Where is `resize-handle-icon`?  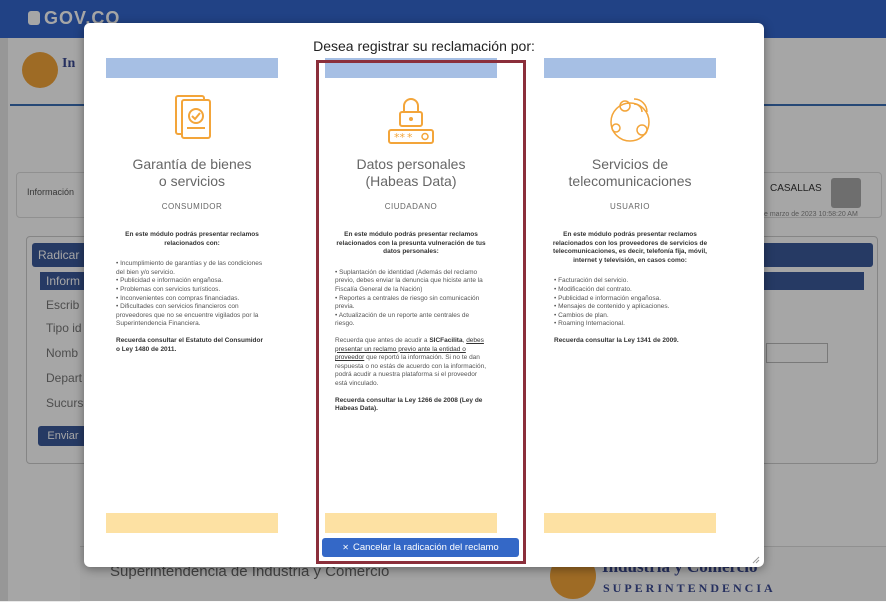 resize-handle-icon is located at coordinates (756, 560).